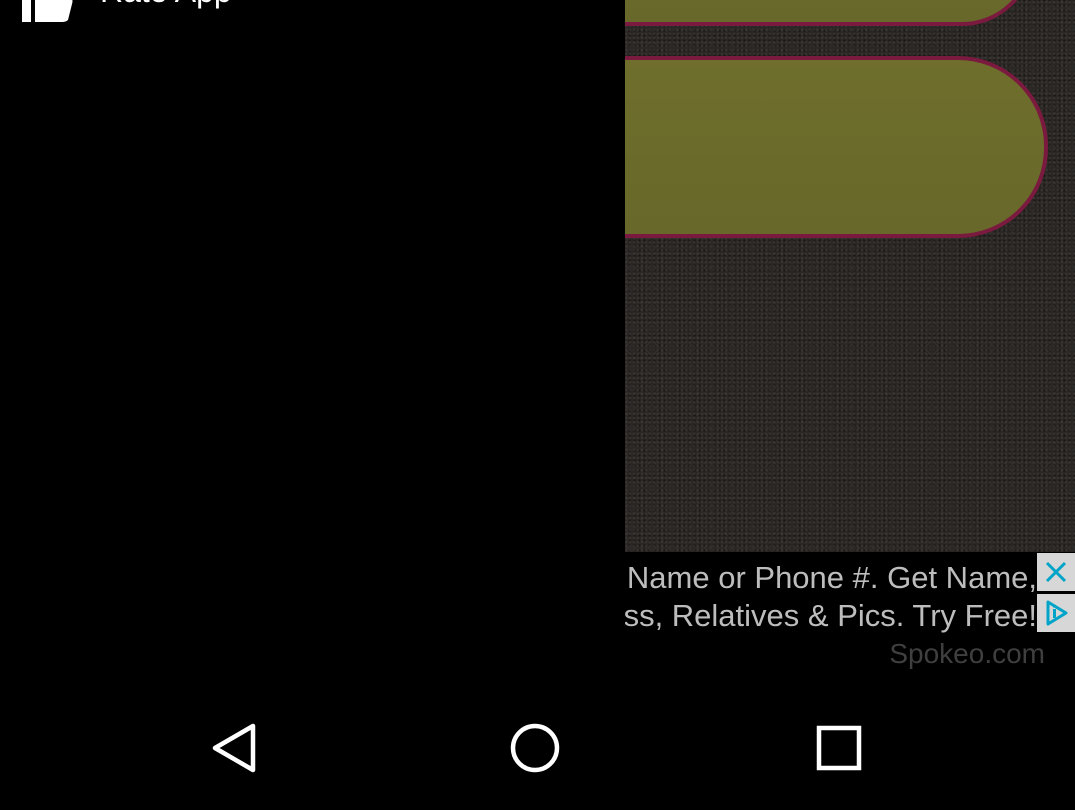 The height and width of the screenshot is (810, 1075). I want to click on home-button, so click(535, 748).